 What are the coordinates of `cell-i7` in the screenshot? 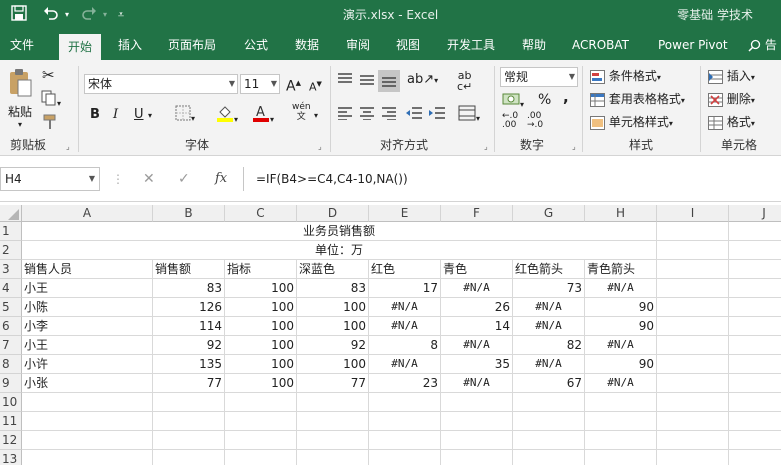 It's located at (693, 345).